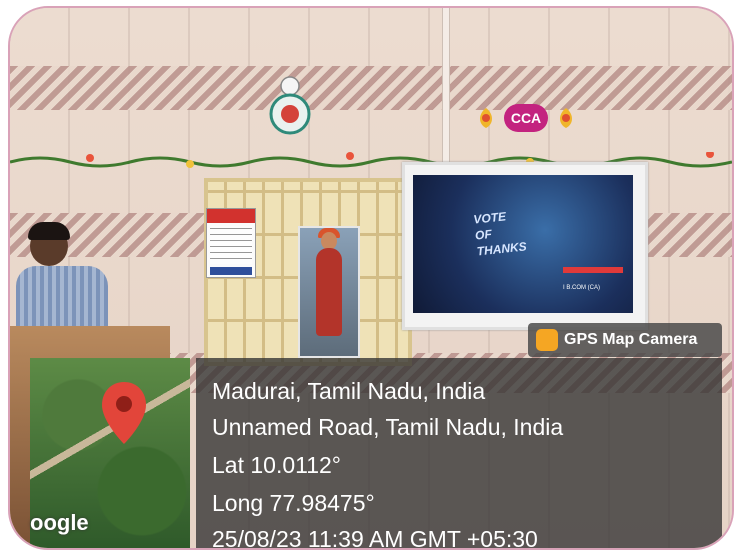 This screenshot has height=551, width=740. What do you see at coordinates (124, 413) in the screenshot?
I see `map-pin-icon` at bounding box center [124, 413].